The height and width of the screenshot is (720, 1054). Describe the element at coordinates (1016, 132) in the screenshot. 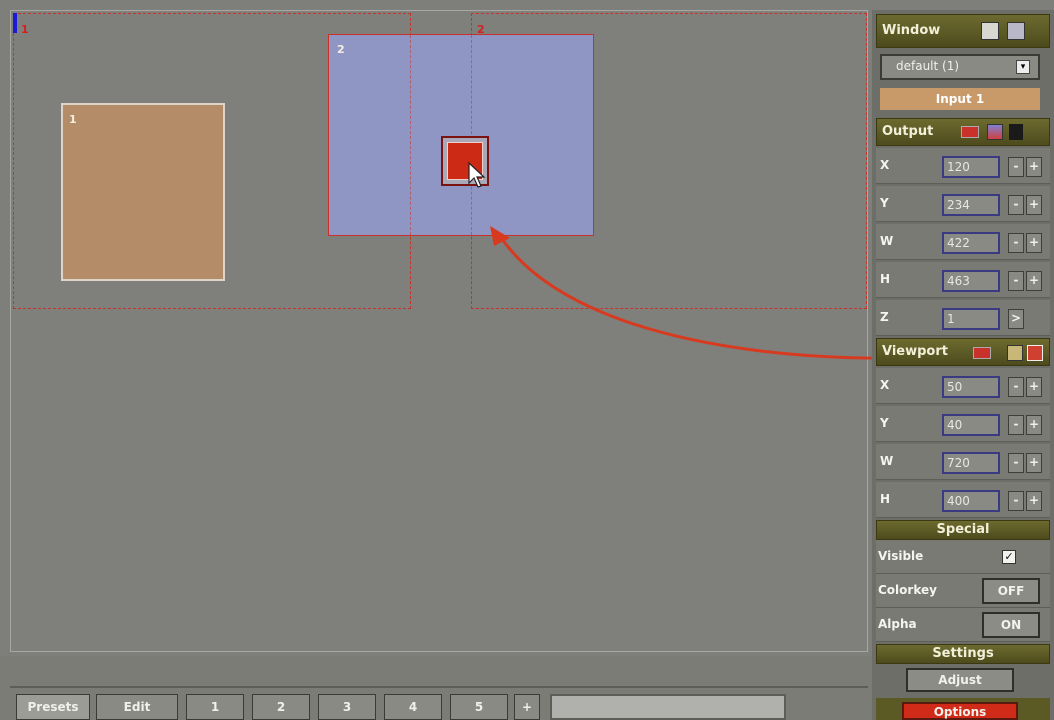

I see `lock-icon` at that location.